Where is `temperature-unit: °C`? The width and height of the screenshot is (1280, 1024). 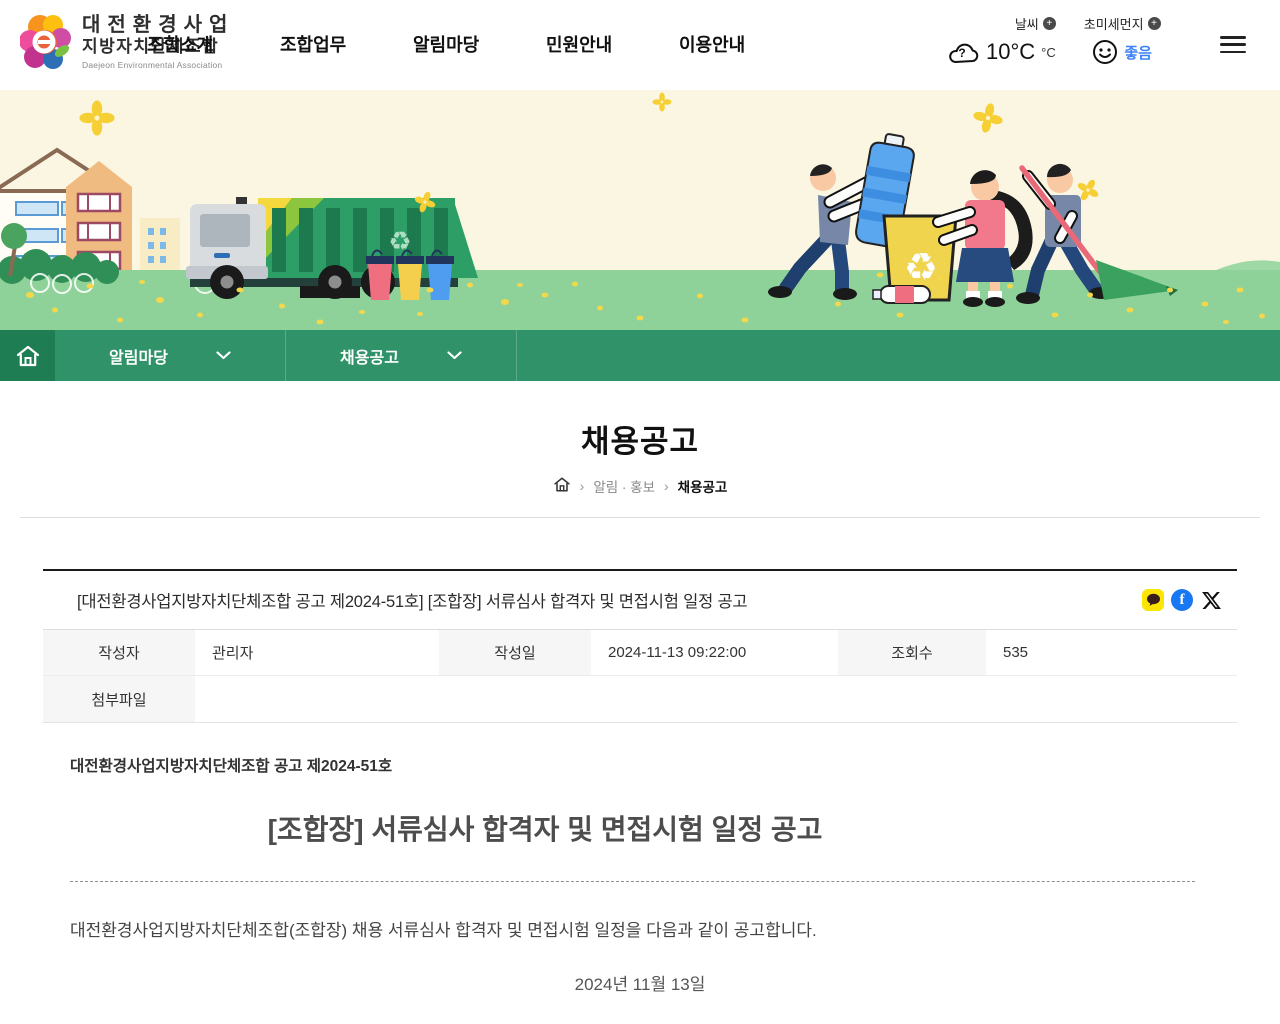
temperature-unit: °C is located at coordinates (1048, 52).